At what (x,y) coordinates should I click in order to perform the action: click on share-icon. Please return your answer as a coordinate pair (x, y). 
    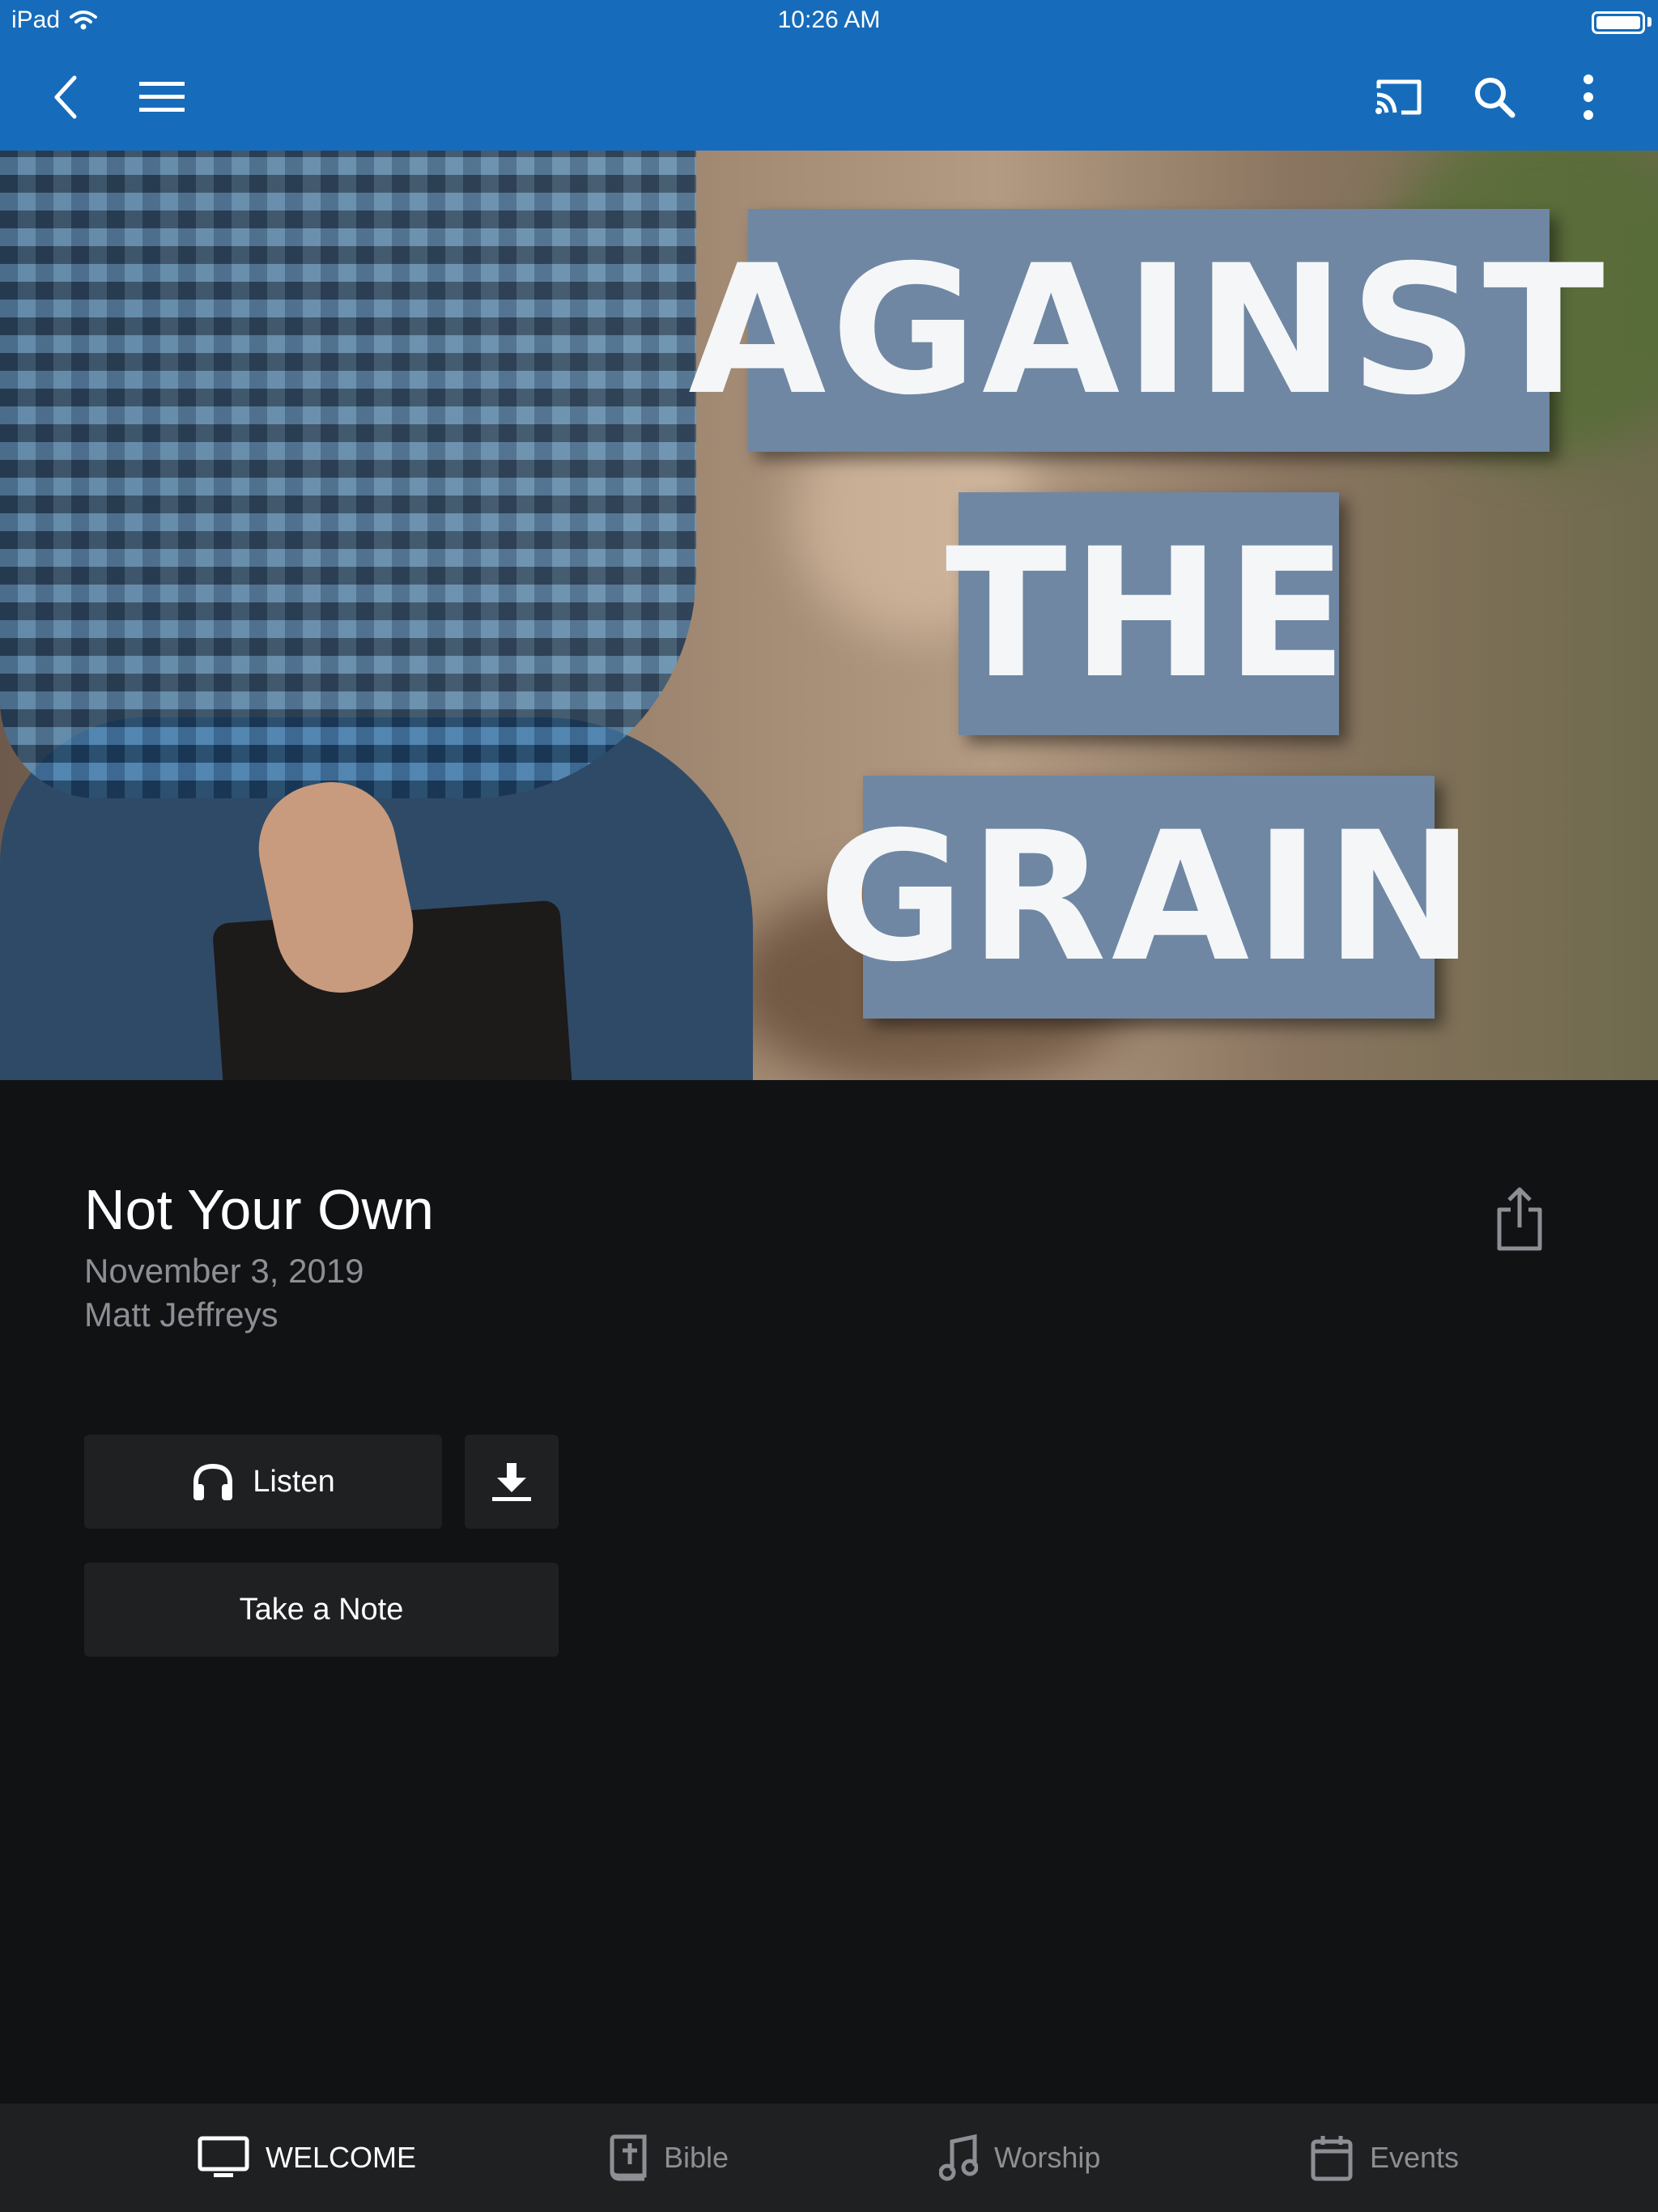
    Looking at the image, I should click on (1519, 1219).